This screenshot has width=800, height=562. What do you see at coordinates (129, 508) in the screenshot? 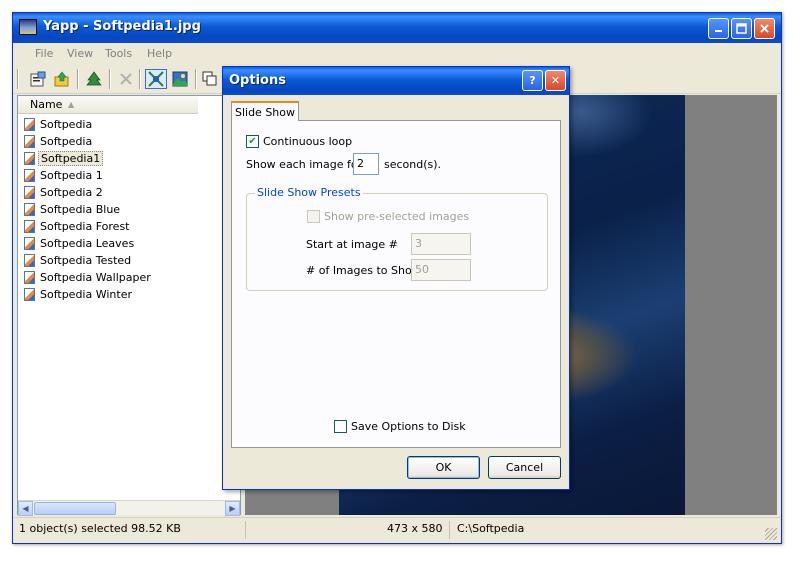
I see `horizontal-scrollbar: ◀ ▶` at bounding box center [129, 508].